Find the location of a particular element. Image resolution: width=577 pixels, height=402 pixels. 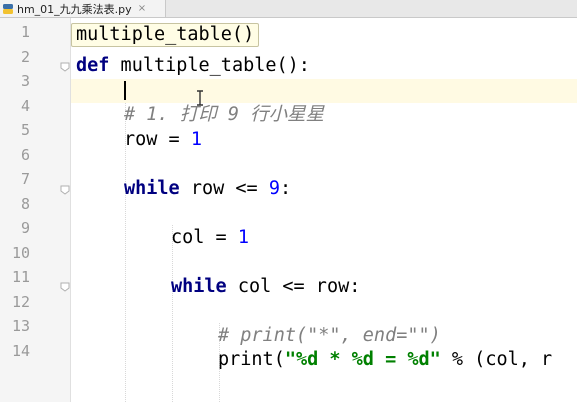

comment: # 1. 打印 9 行小星星 is located at coordinates (224, 114).